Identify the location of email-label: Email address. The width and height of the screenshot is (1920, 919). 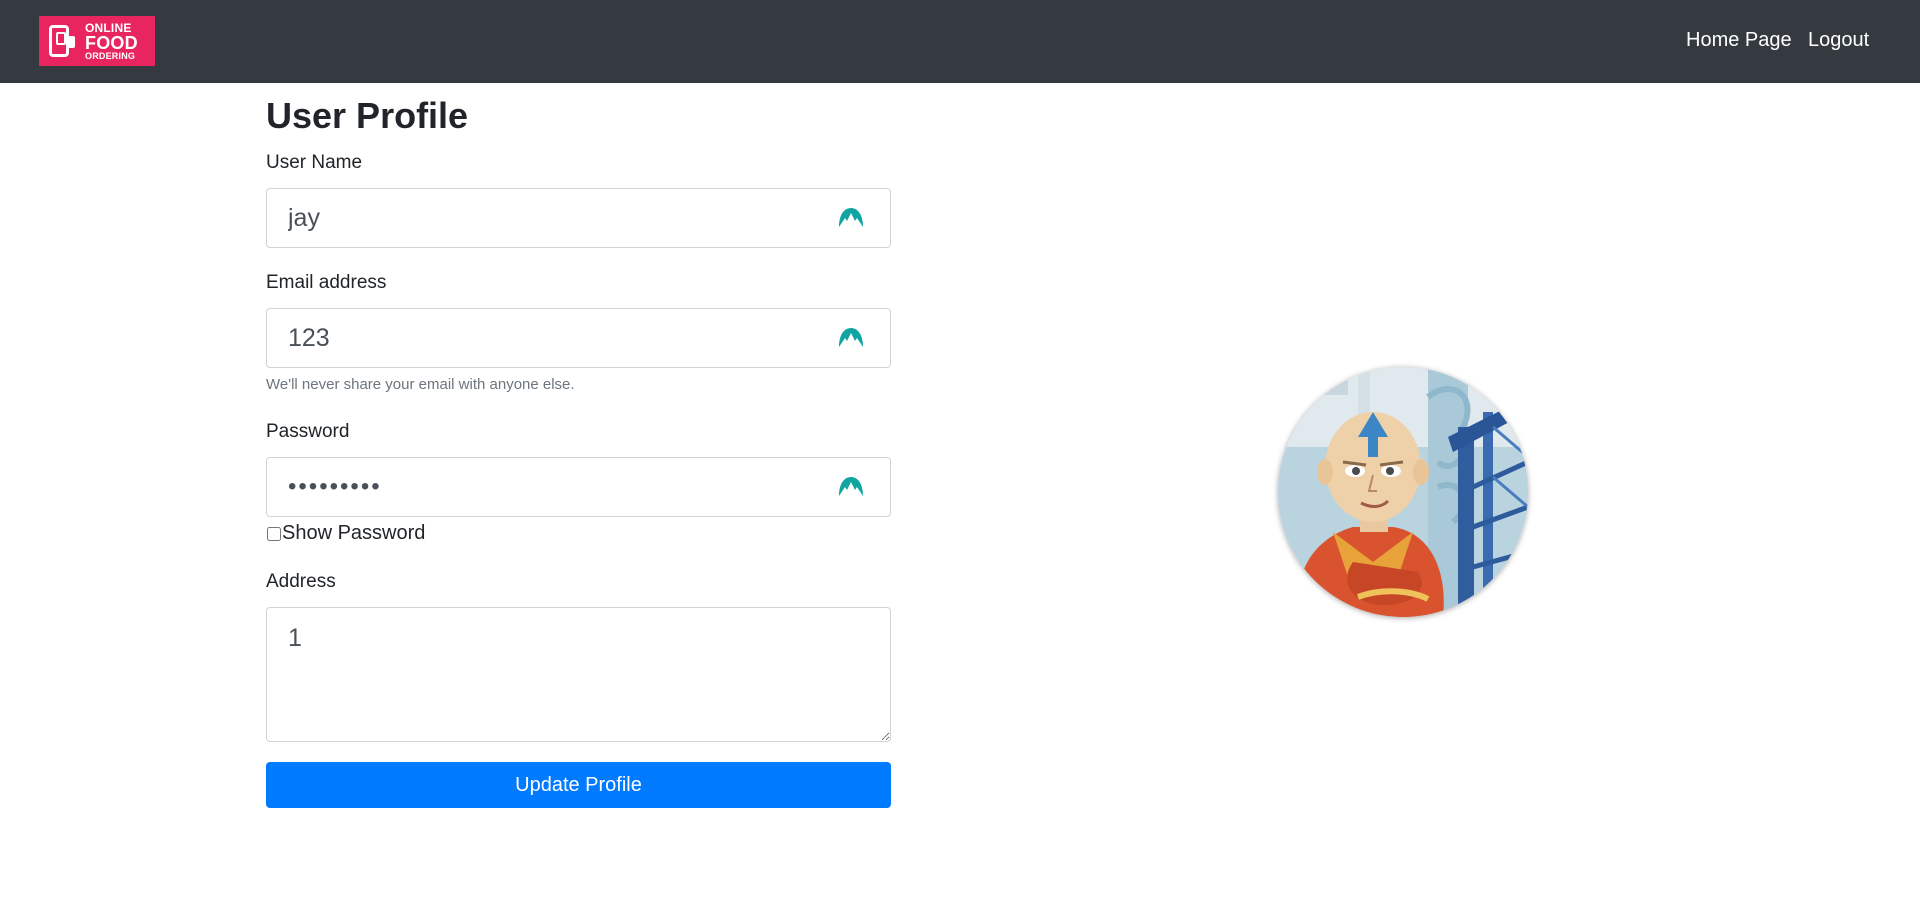
(326, 282).